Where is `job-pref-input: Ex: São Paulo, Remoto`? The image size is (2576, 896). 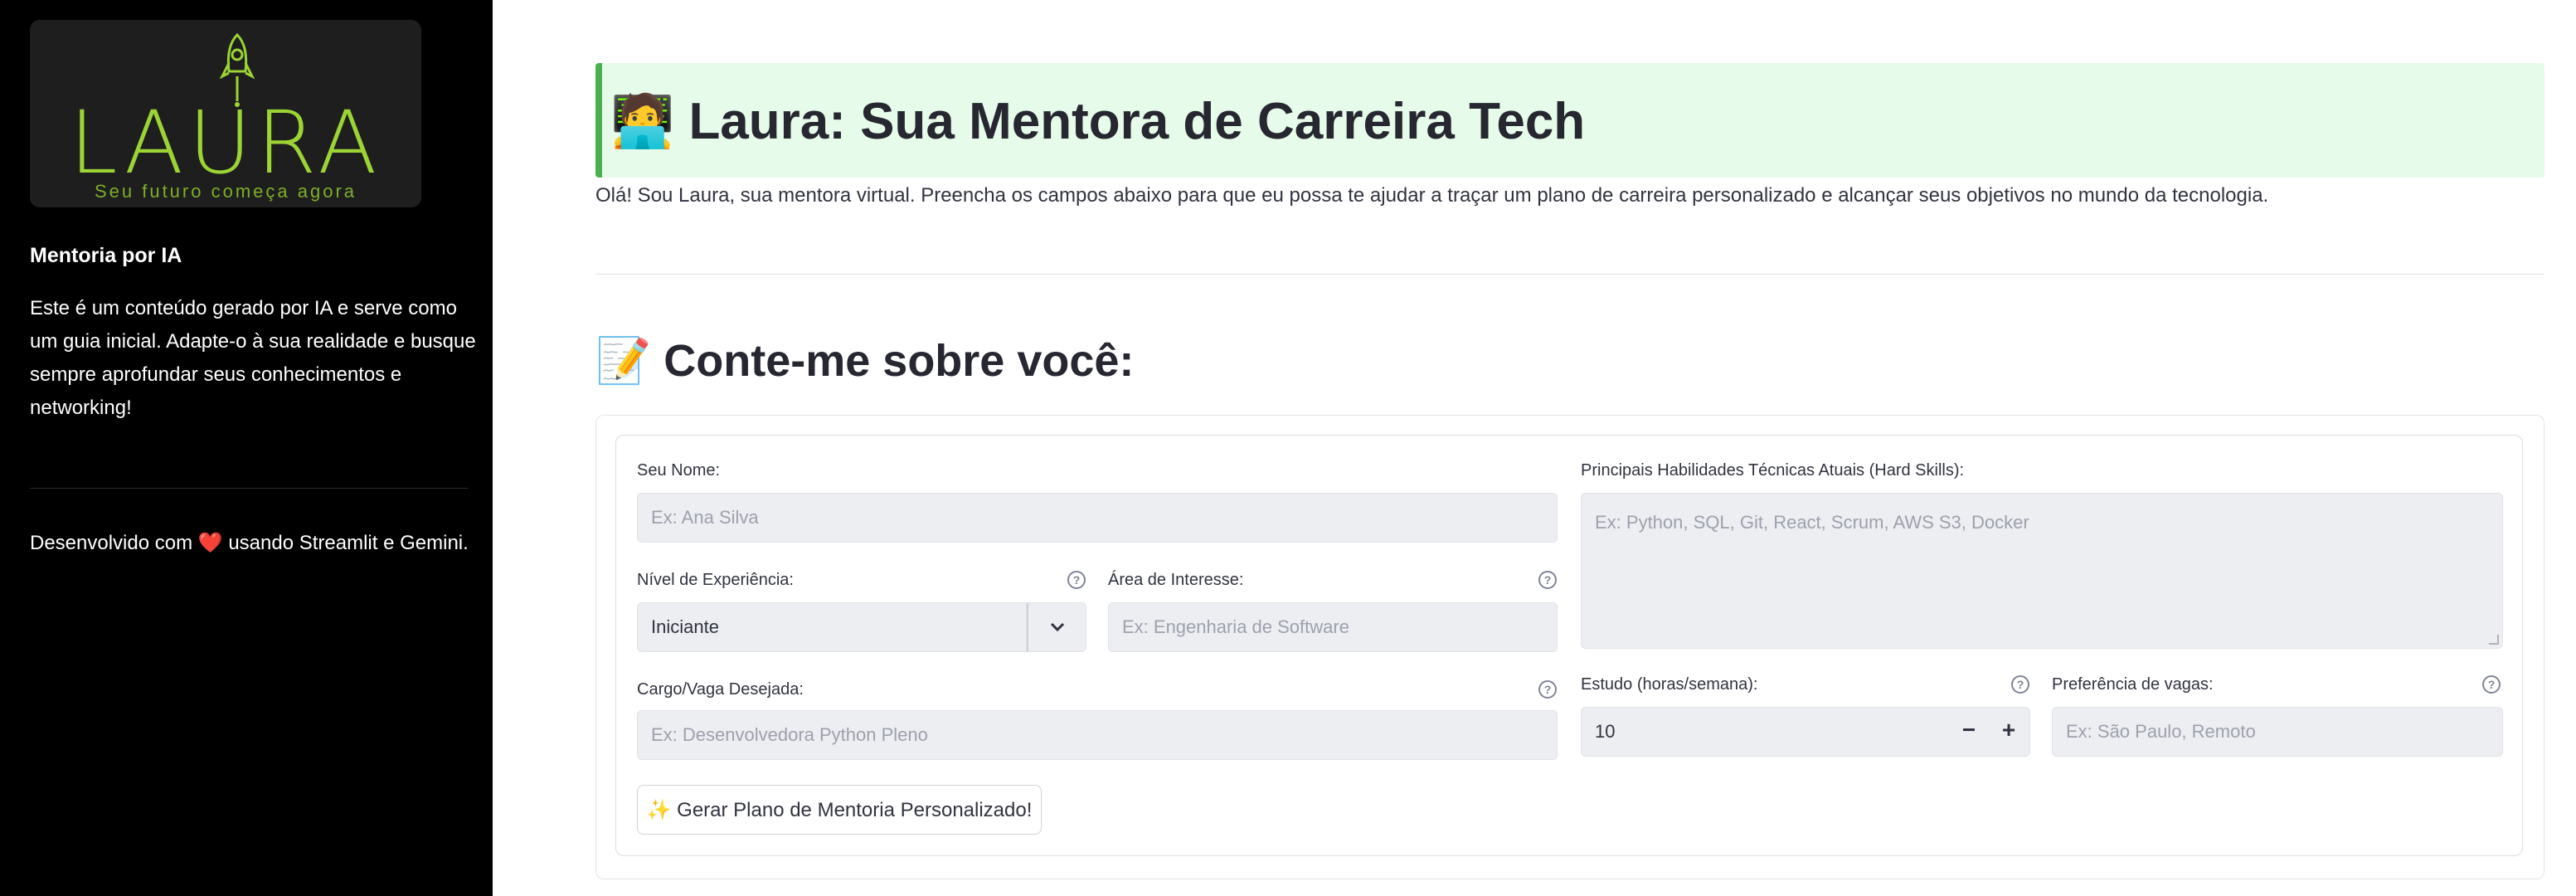 job-pref-input: Ex: São Paulo, Remoto is located at coordinates (2277, 732).